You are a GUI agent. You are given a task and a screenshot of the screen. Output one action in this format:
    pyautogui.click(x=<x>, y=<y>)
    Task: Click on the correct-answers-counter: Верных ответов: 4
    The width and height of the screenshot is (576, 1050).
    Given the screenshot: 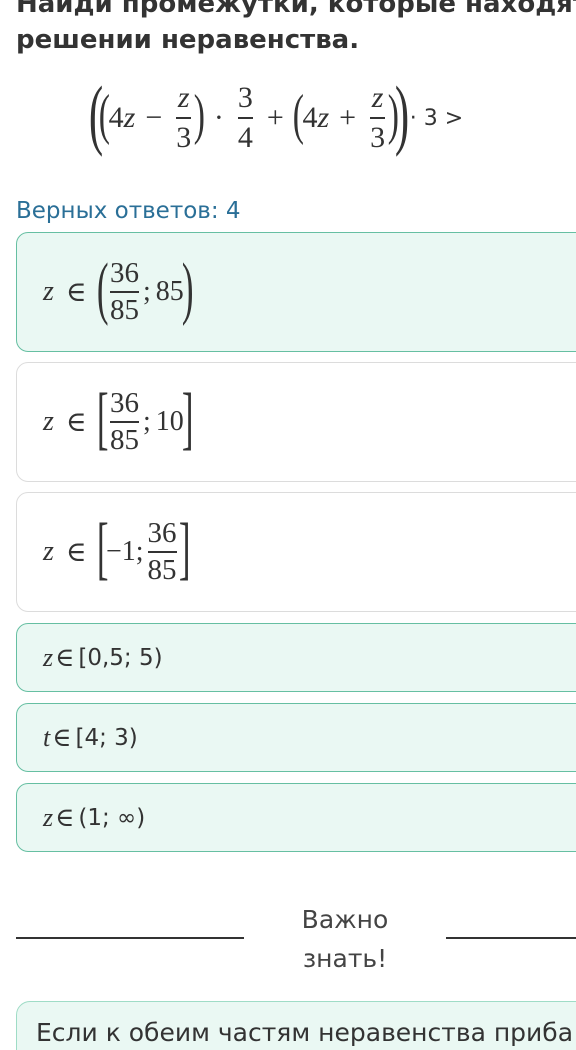 What is the action you would take?
    pyautogui.click(x=128, y=211)
    